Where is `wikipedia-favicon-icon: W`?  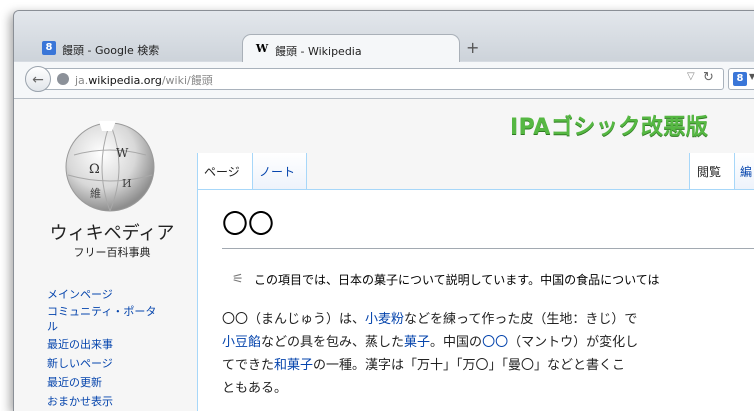 wikipedia-favicon-icon: W is located at coordinates (262, 48).